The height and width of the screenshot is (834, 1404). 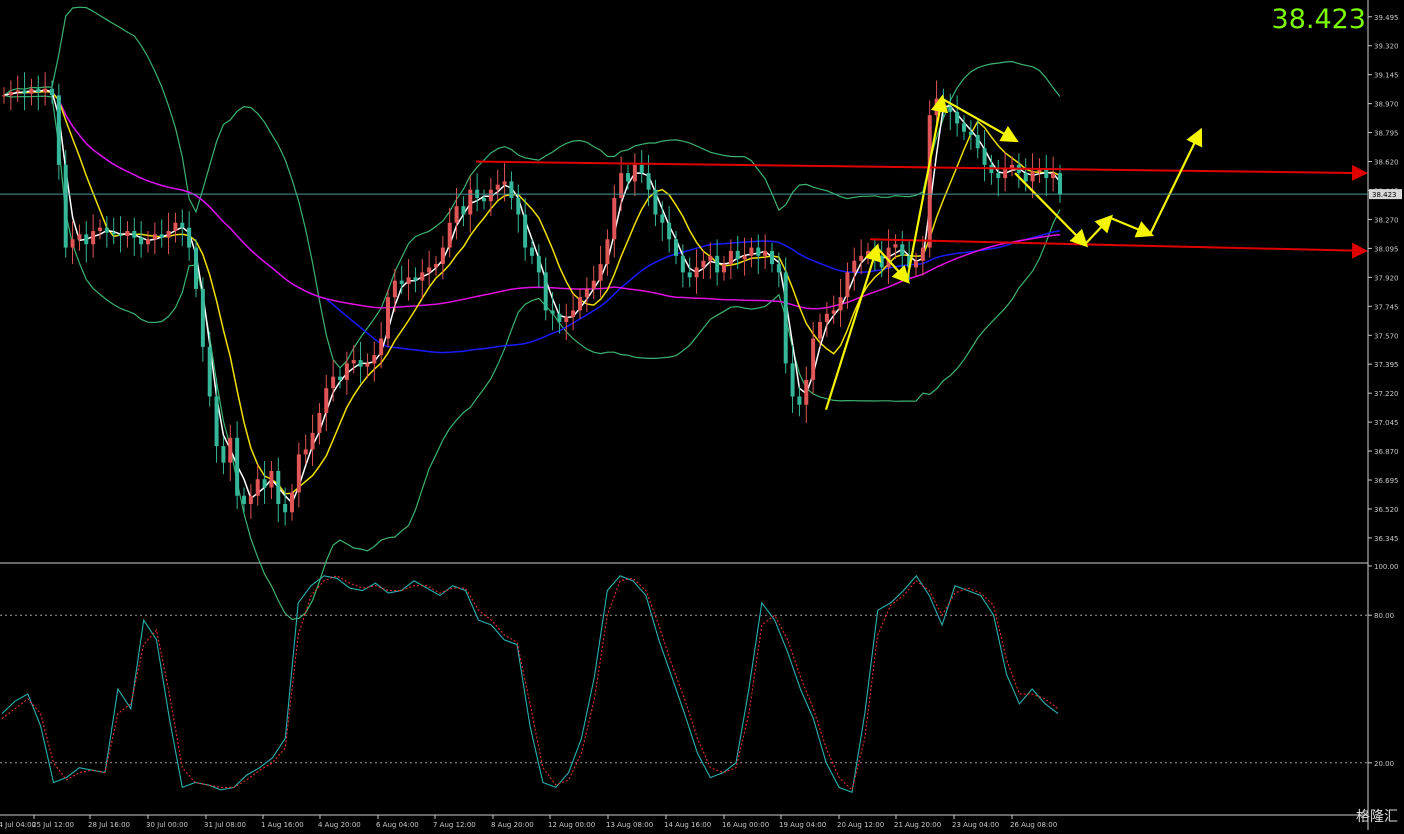 I want to click on time-tick-label: 8 Aug 20:00, so click(x=512, y=825).